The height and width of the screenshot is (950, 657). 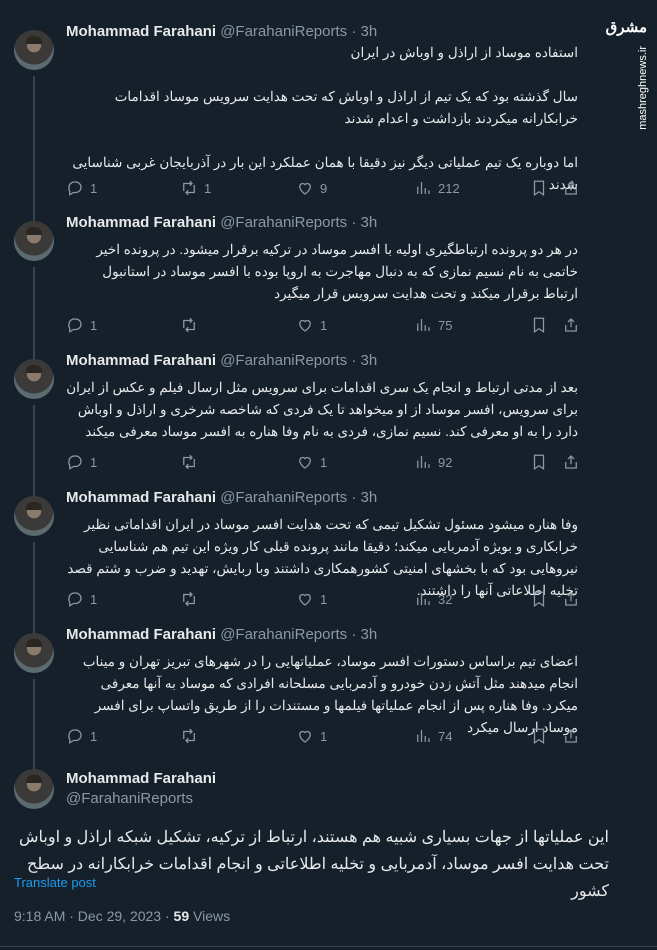 I want to click on post-timestamp: 9:18 AM · Dec 29, 2023 ·, so click(x=92, y=916).